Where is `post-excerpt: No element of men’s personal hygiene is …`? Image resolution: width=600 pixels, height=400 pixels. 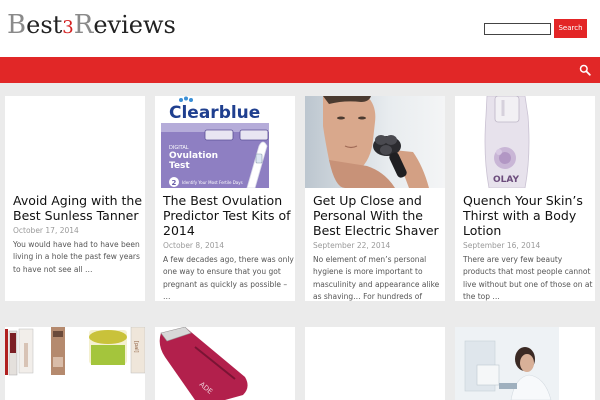
post-excerpt: No element of men’s personal hygiene is … is located at coordinates (376, 278).